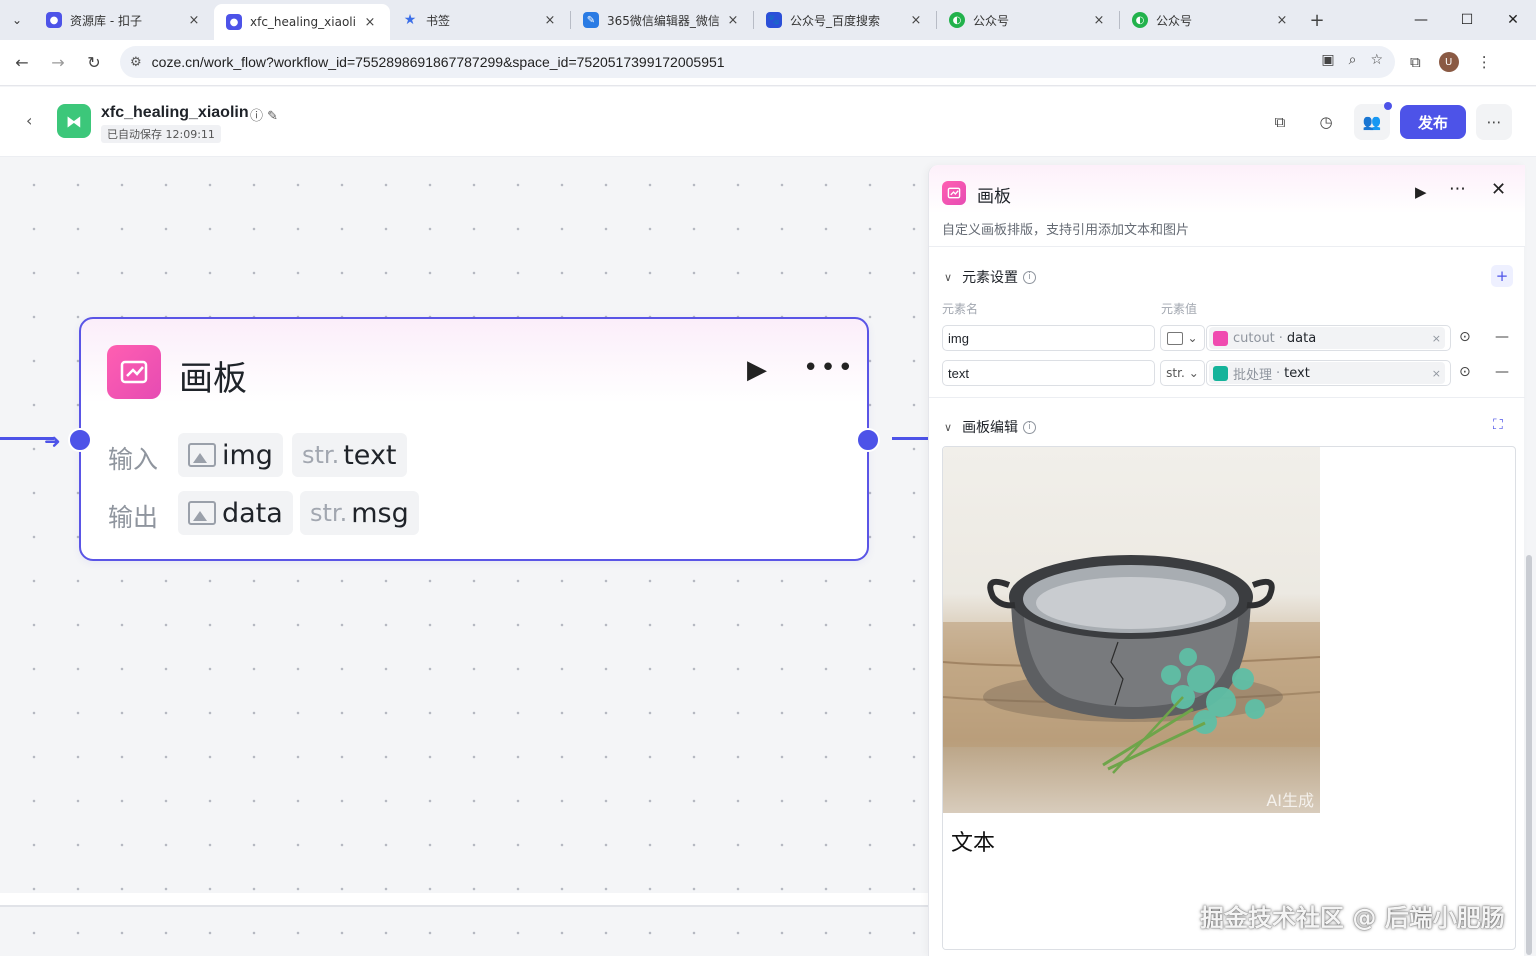  I want to click on param-name: data, so click(252, 513).